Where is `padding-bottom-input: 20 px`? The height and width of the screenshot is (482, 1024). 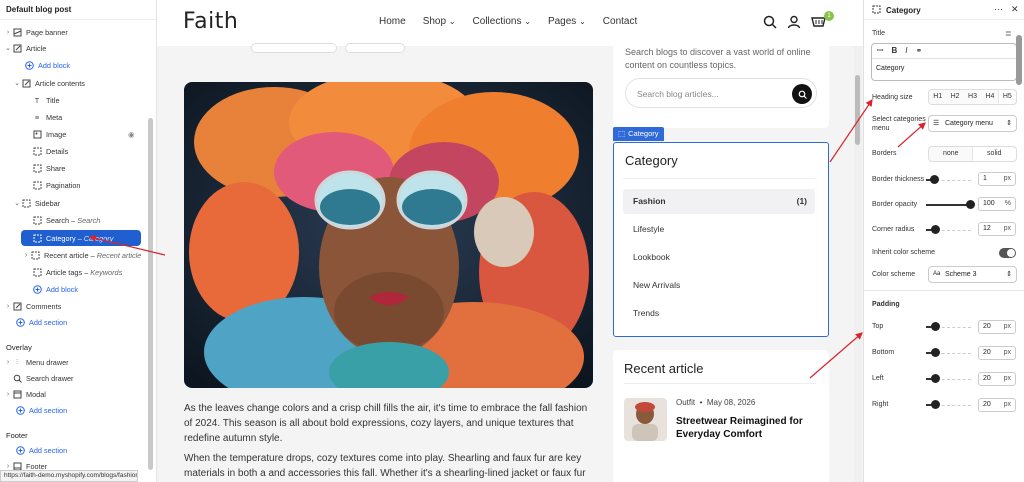
padding-bottom-input: 20 px is located at coordinates (997, 353).